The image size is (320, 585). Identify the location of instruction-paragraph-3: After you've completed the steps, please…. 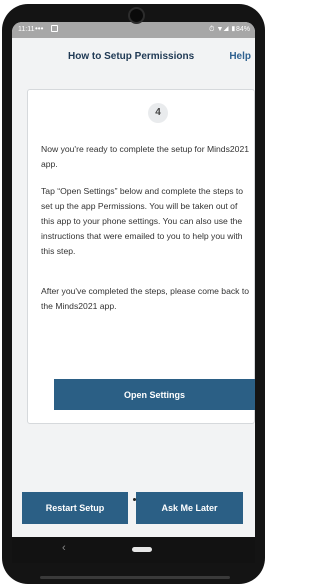
(145, 298).